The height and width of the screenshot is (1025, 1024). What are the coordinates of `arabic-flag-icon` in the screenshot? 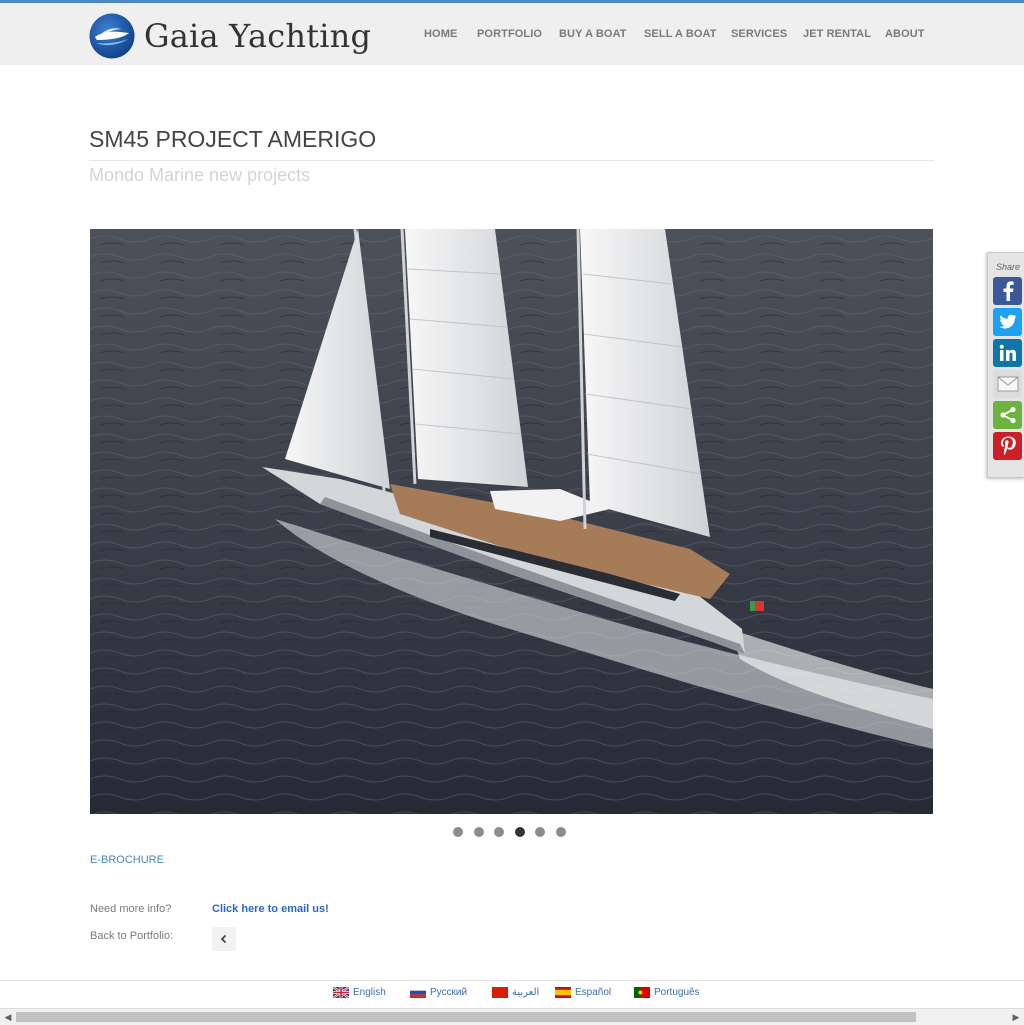 It's located at (500, 992).